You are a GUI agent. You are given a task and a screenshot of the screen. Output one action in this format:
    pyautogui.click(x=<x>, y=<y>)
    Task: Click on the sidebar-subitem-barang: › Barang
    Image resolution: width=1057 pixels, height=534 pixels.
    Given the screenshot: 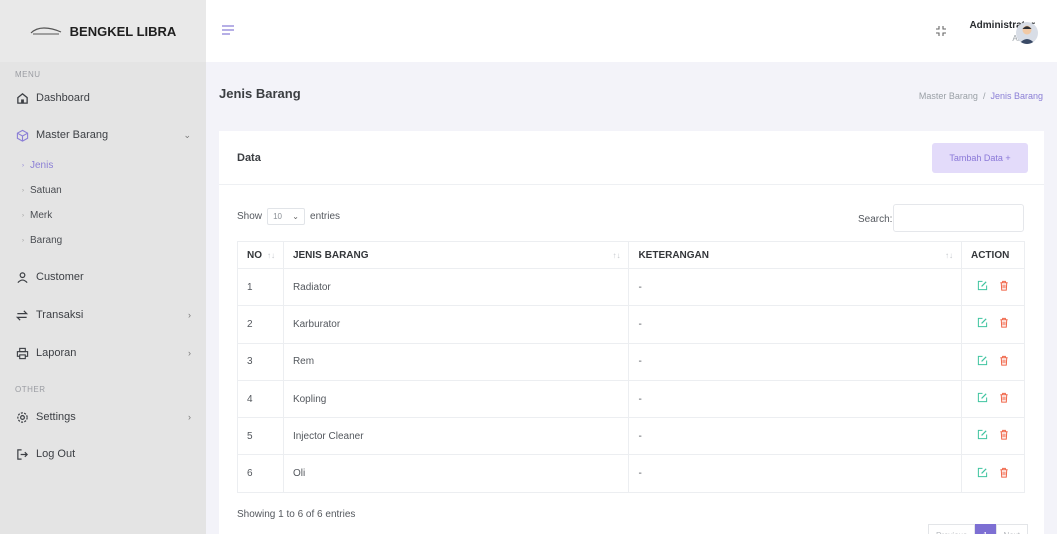 What is the action you would take?
    pyautogui.click(x=42, y=240)
    